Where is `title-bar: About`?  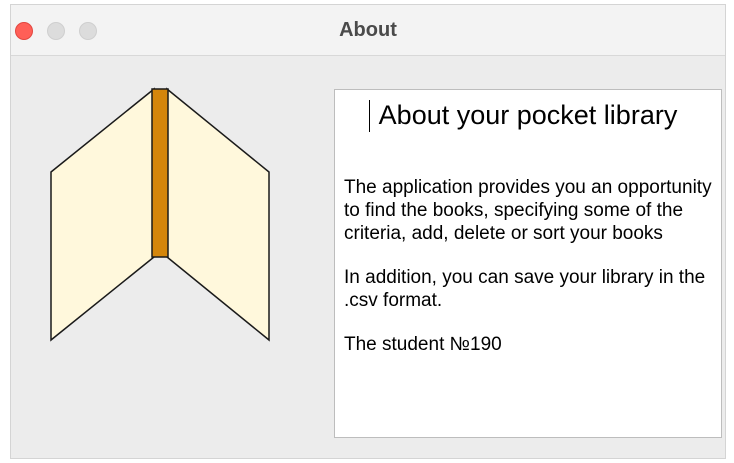
title-bar: About is located at coordinates (368, 30).